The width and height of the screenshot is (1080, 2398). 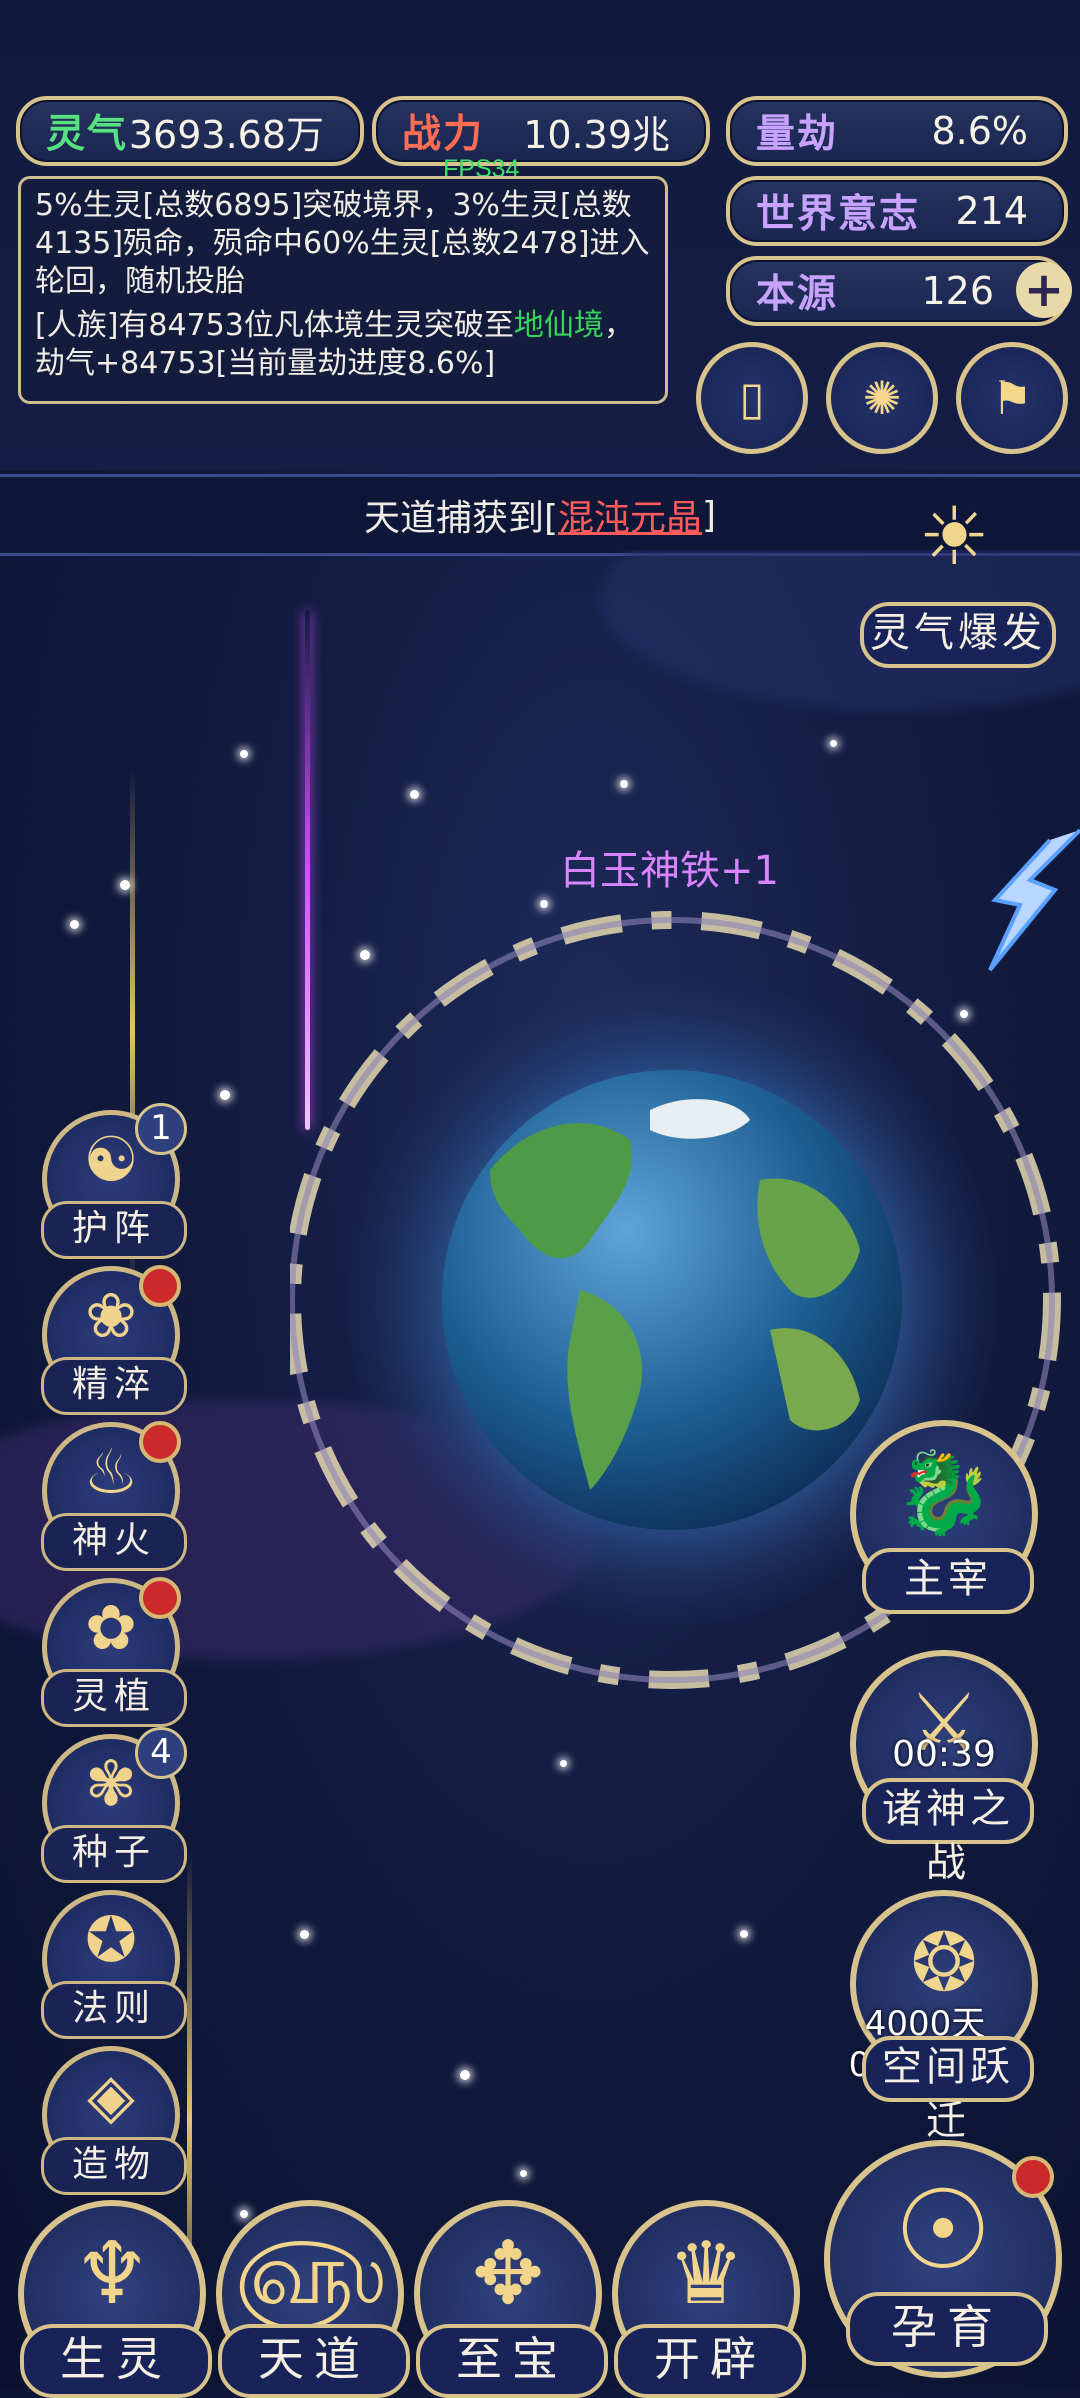 I want to click on treasure-icon: ✥, so click(x=508, y=2274).